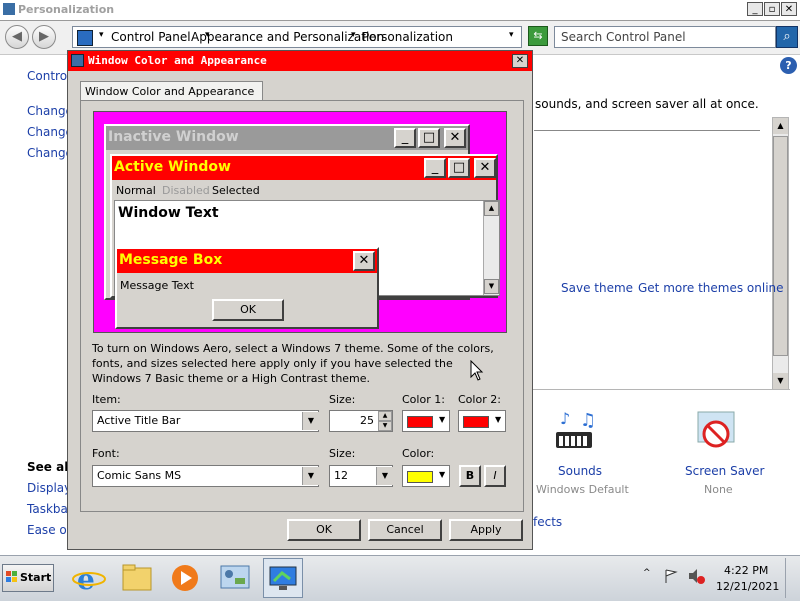  Describe the element at coordinates (367, 420) in the screenshot. I see `item-size-value: 25` at that location.